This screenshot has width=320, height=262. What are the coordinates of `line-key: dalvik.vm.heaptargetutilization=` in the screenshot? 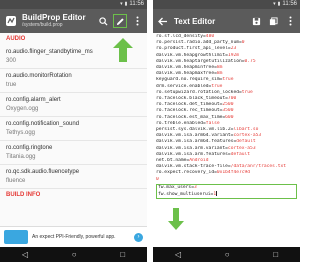 It's located at (200, 61).